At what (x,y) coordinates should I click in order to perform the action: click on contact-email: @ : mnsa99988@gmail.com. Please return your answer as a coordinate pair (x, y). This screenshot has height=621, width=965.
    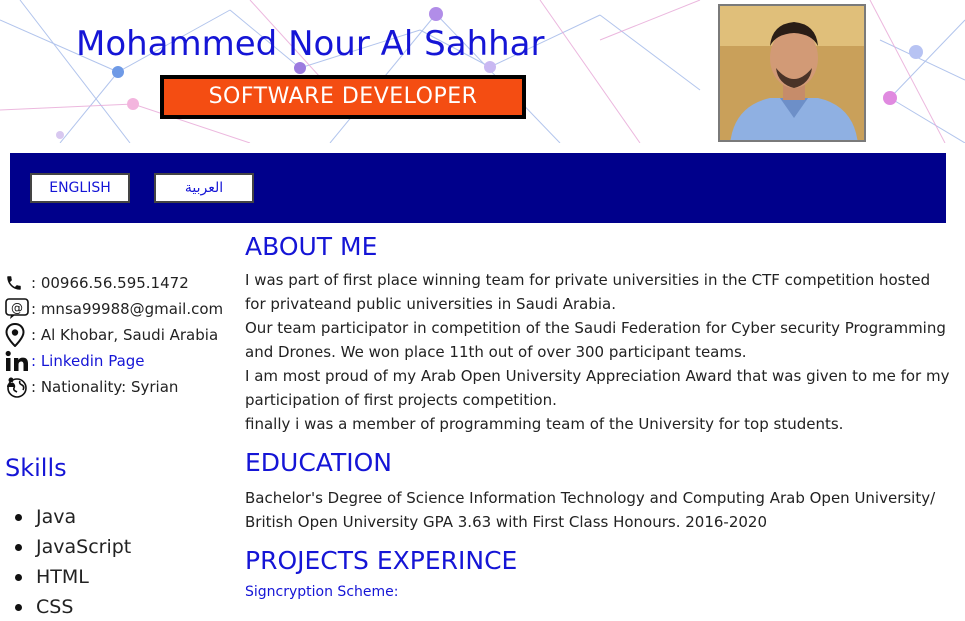
    Looking at the image, I should click on (122, 309).